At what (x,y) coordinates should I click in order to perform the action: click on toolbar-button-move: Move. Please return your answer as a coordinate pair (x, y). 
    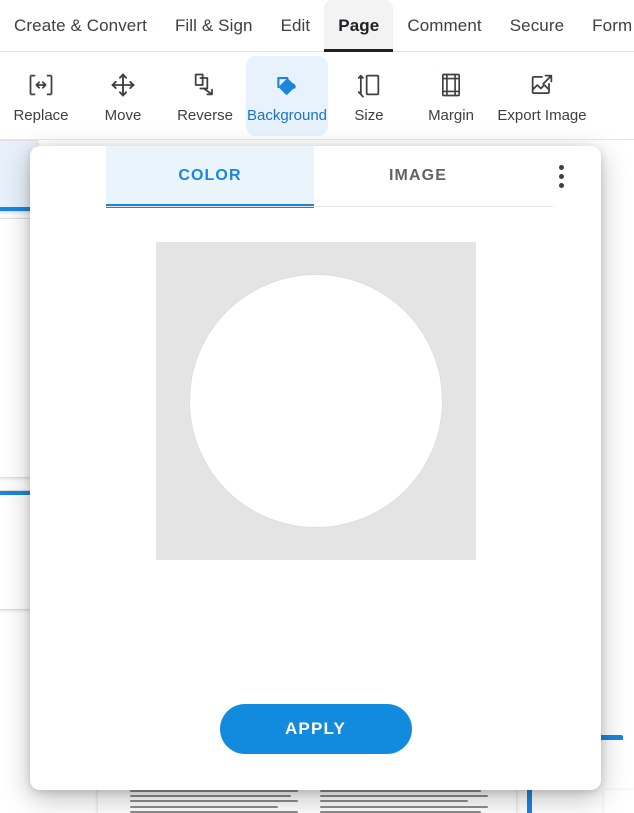
    Looking at the image, I should click on (123, 96).